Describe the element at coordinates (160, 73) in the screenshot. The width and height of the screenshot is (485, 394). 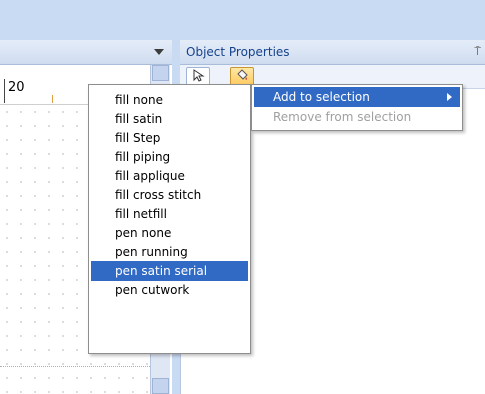
I see `scroll-up-button` at that location.